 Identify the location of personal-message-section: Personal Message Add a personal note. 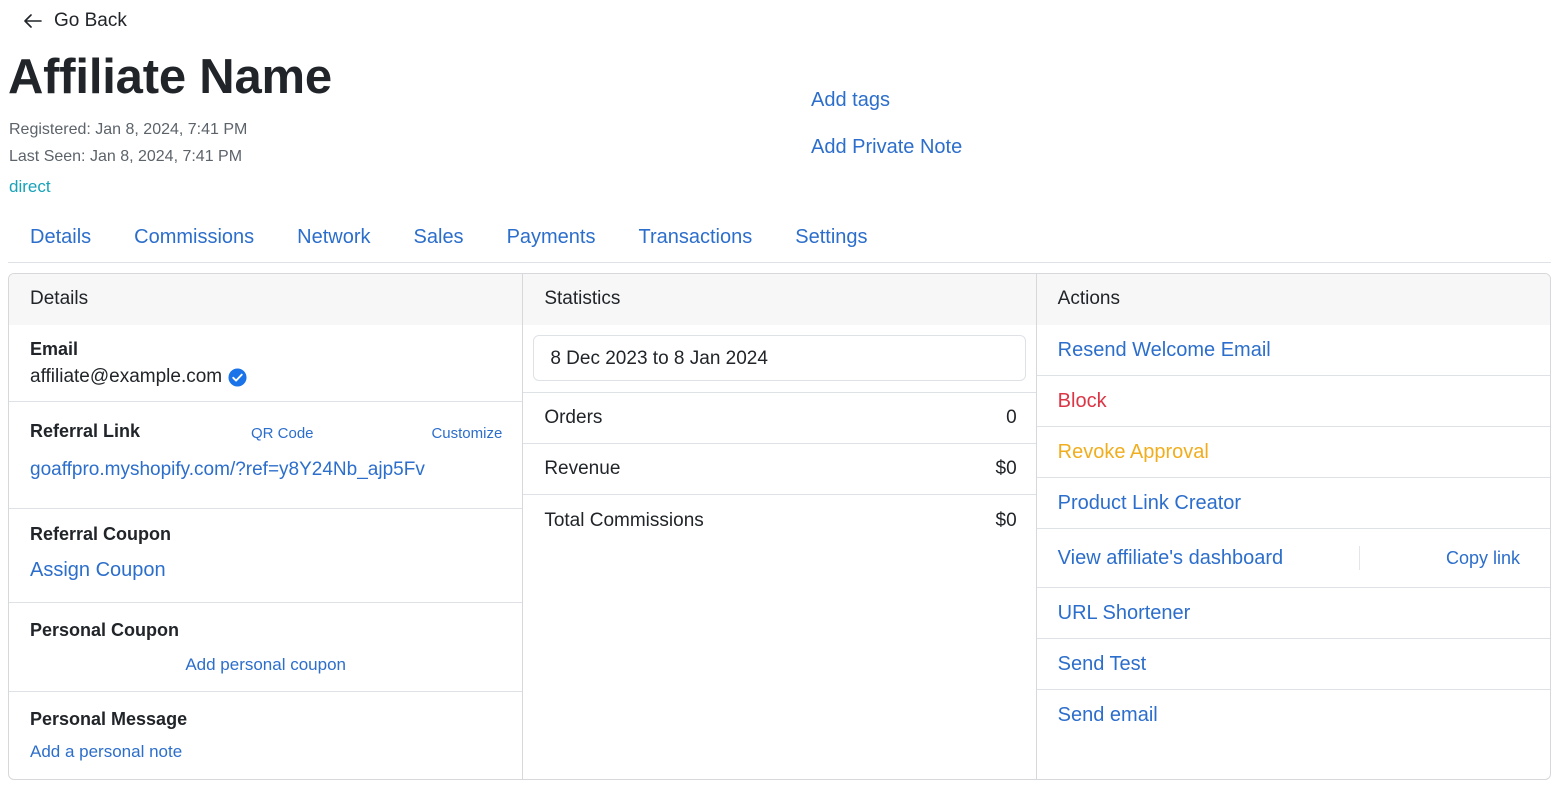
(265, 727).